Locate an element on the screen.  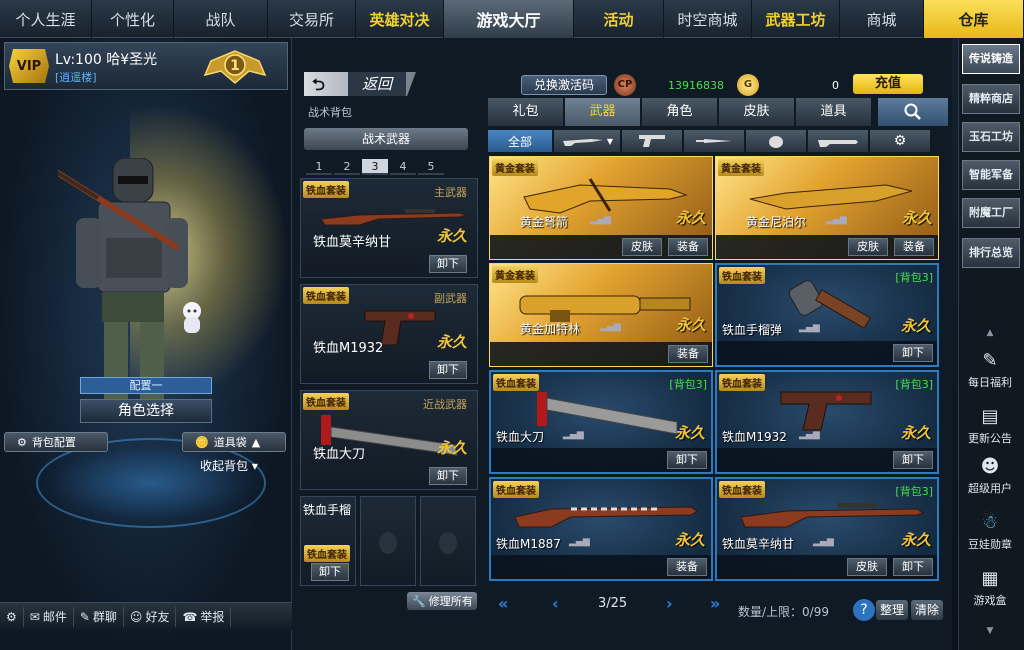
sidebar-smart-arsenal: 智能军备 is located at coordinates (991, 175).